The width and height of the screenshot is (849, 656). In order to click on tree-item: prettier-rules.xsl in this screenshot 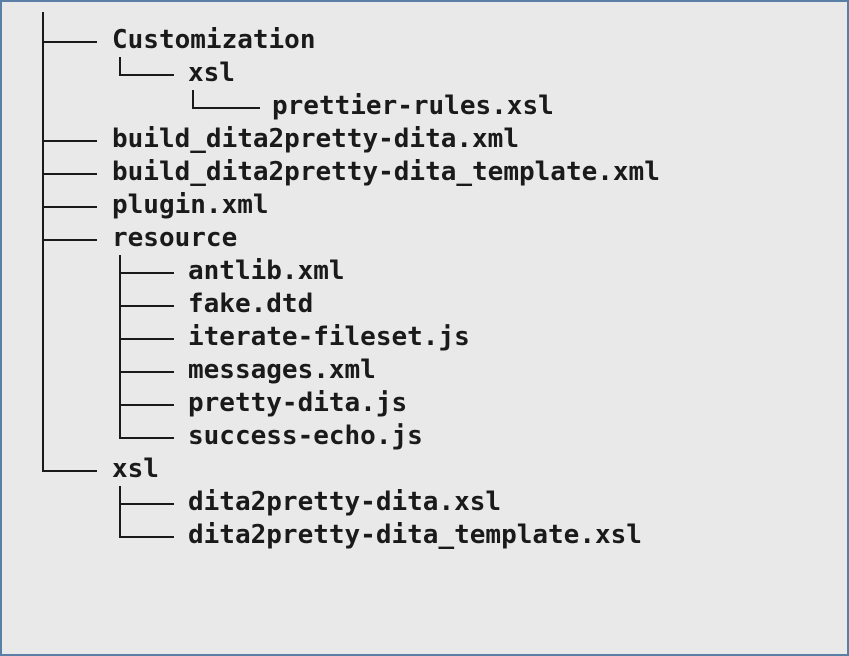, I will do `click(424, 106)`.